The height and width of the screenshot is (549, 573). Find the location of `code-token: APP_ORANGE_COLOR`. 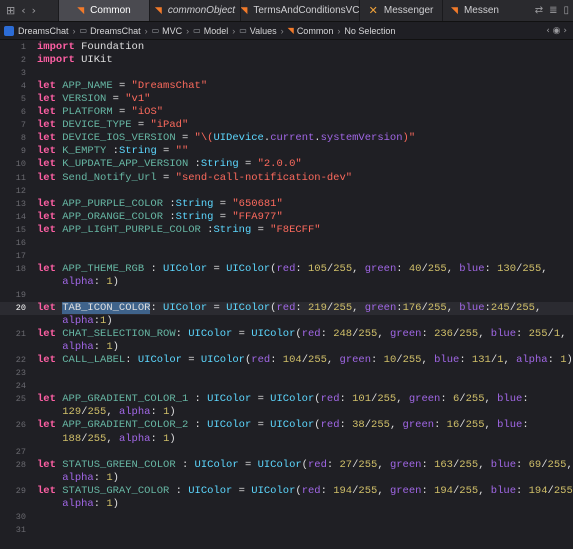

code-token: APP_ORANGE_COLOR is located at coordinates (113, 216).